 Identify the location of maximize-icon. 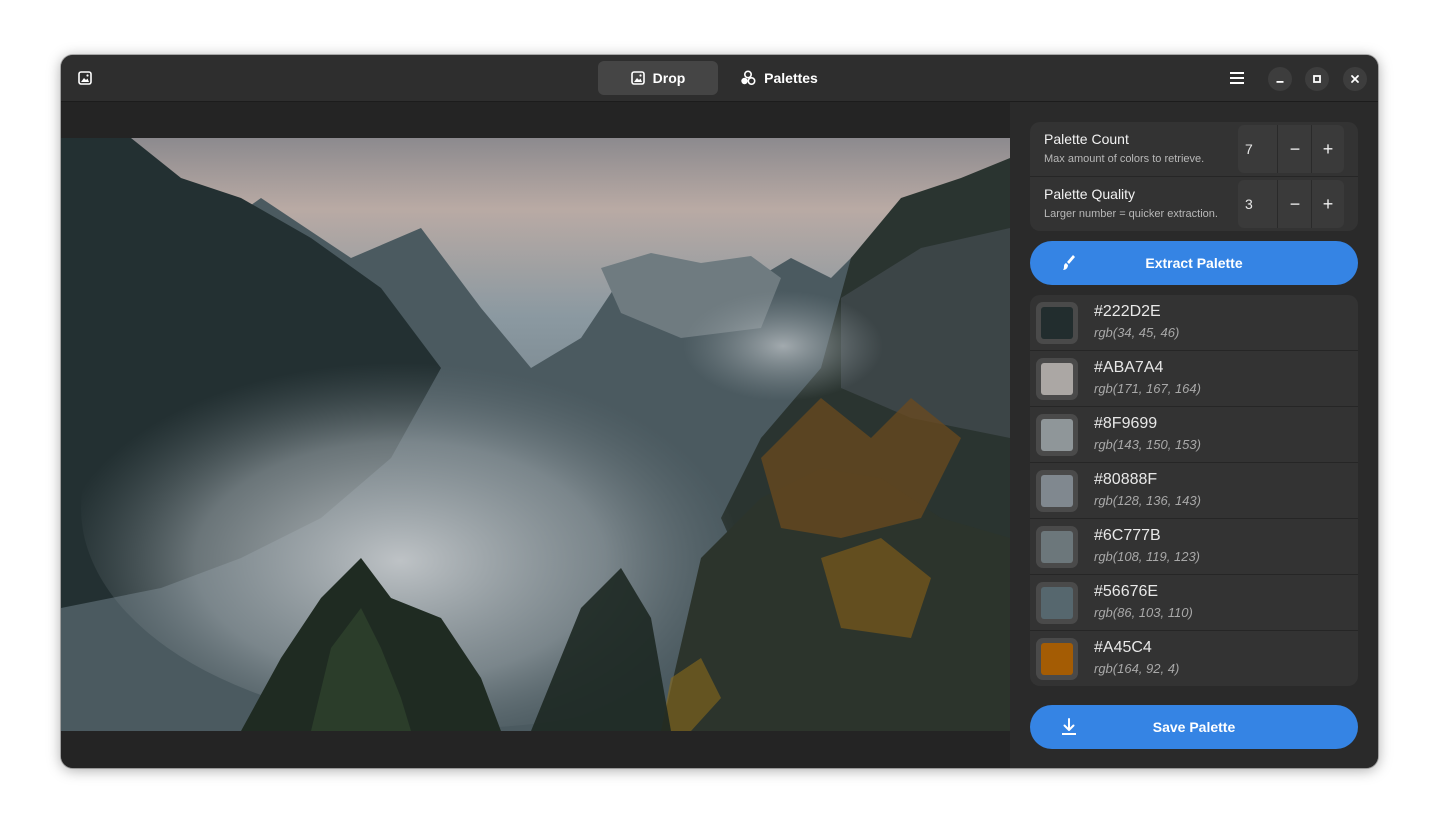
(1317, 79).